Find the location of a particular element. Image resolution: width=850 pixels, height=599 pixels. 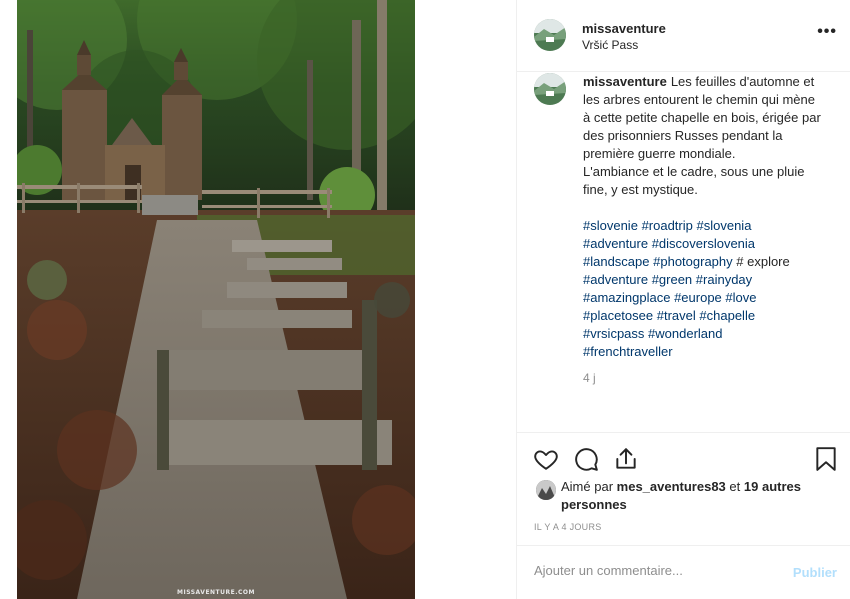

hashtag: #slovenie is located at coordinates (610, 225).